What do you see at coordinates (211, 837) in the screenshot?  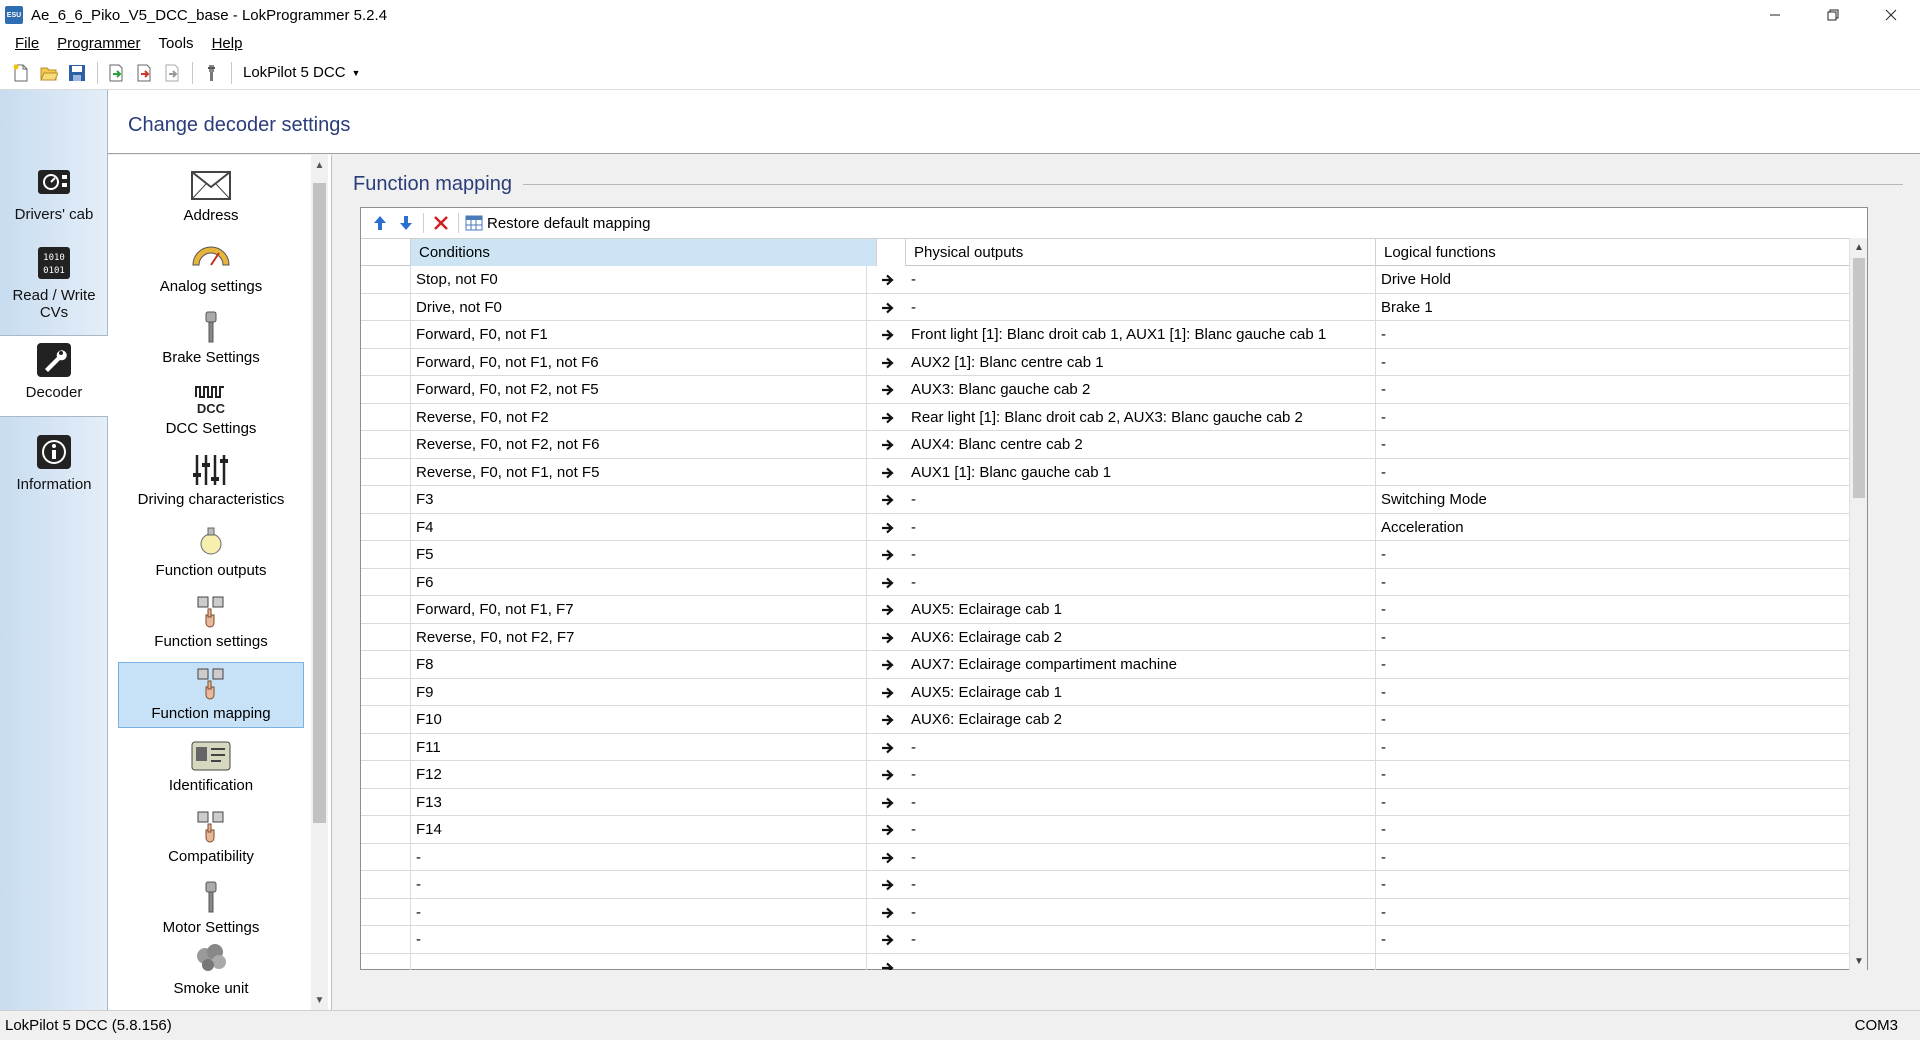 I see `category-compatibility: Compatibility` at bounding box center [211, 837].